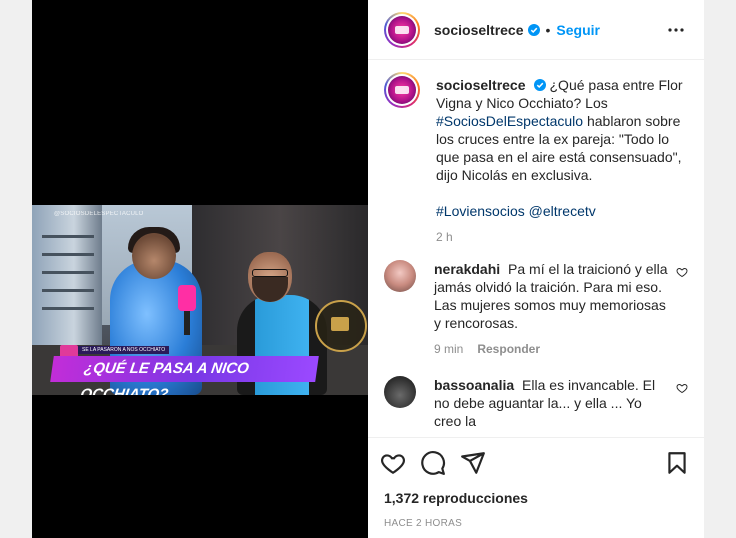 The width and height of the screenshot is (736, 538). What do you see at coordinates (677, 463) in the screenshot?
I see `save-icon` at bounding box center [677, 463].